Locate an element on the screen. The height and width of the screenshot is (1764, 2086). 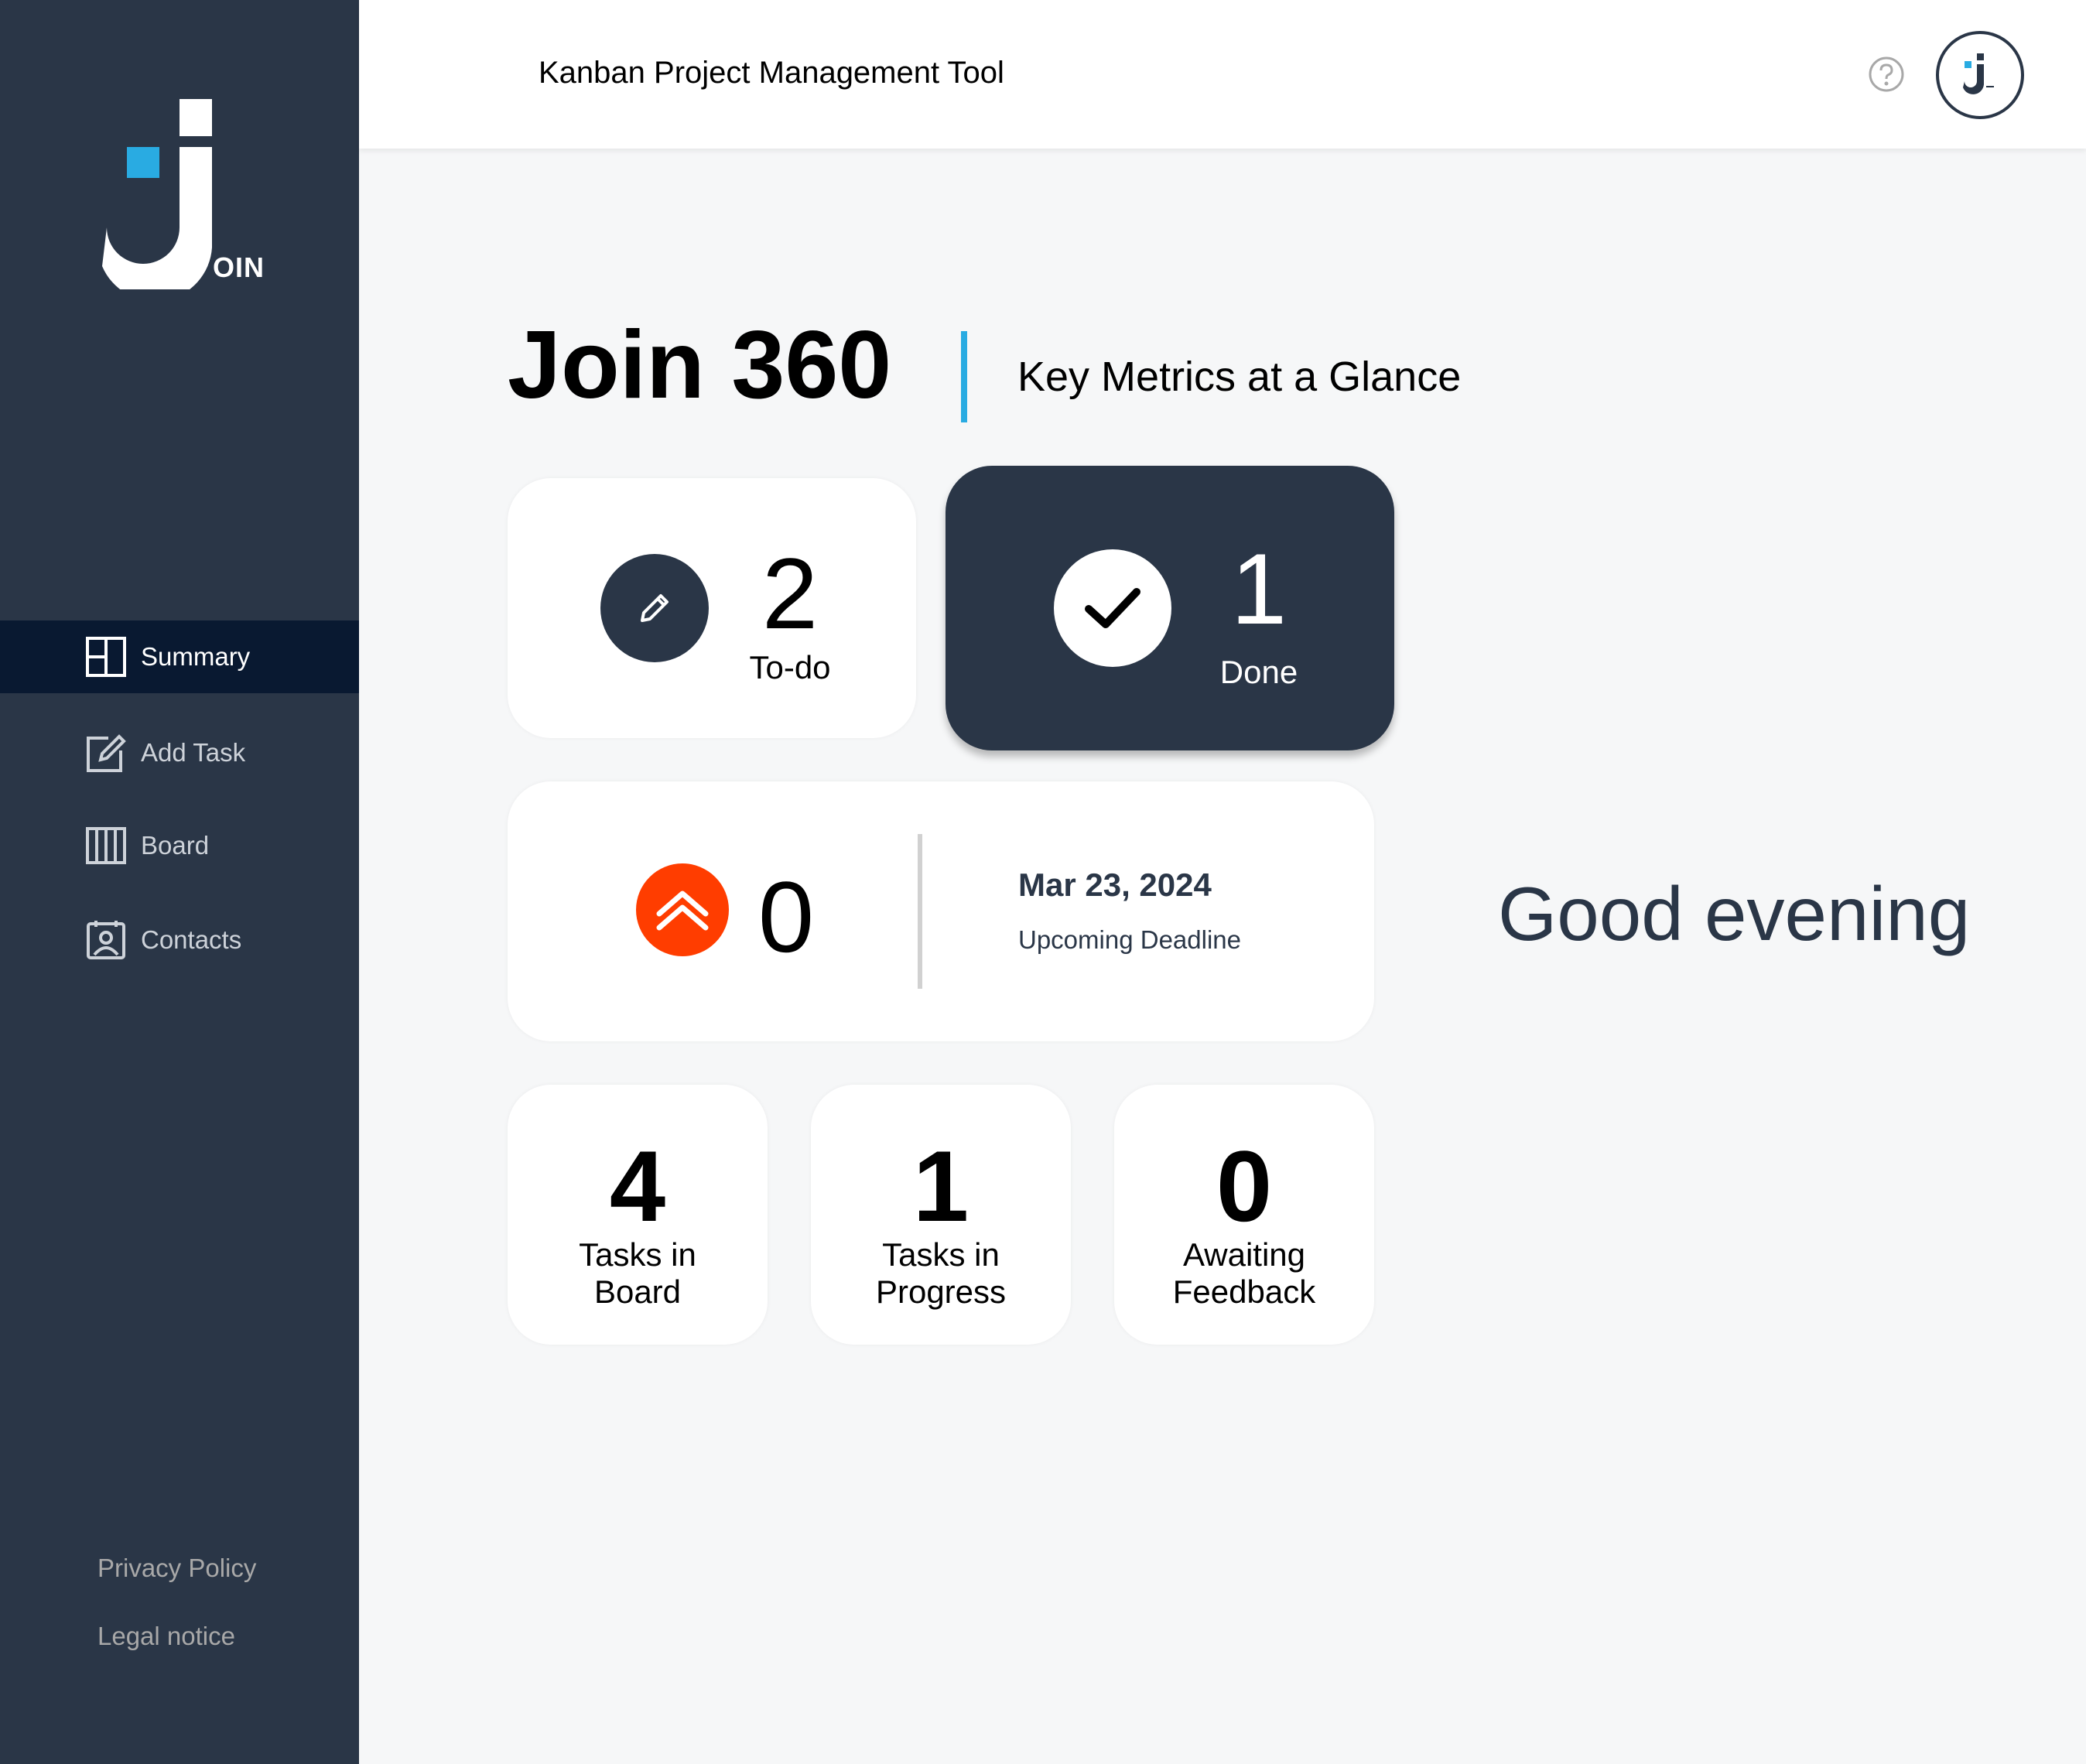
board-icon is located at coordinates (106, 846).